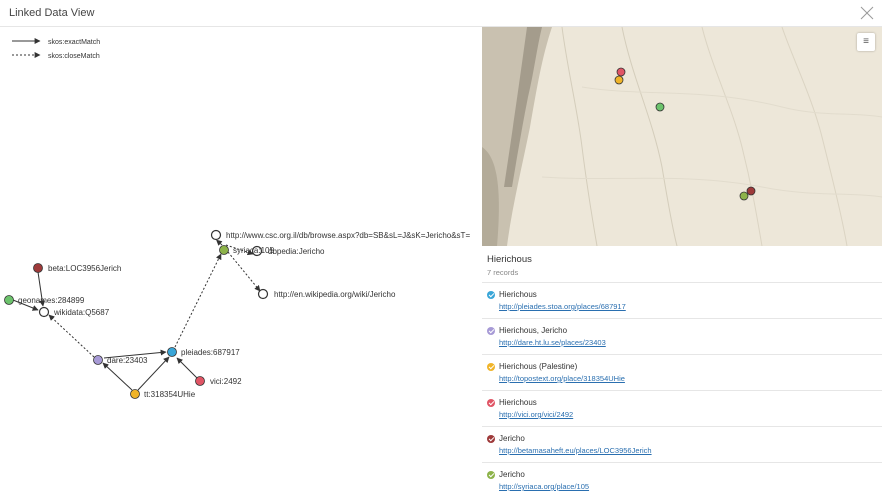 Image resolution: width=882 pixels, height=498 pixels. Describe the element at coordinates (219, 242) in the screenshot. I see `edge-syriaca-csc` at that location.